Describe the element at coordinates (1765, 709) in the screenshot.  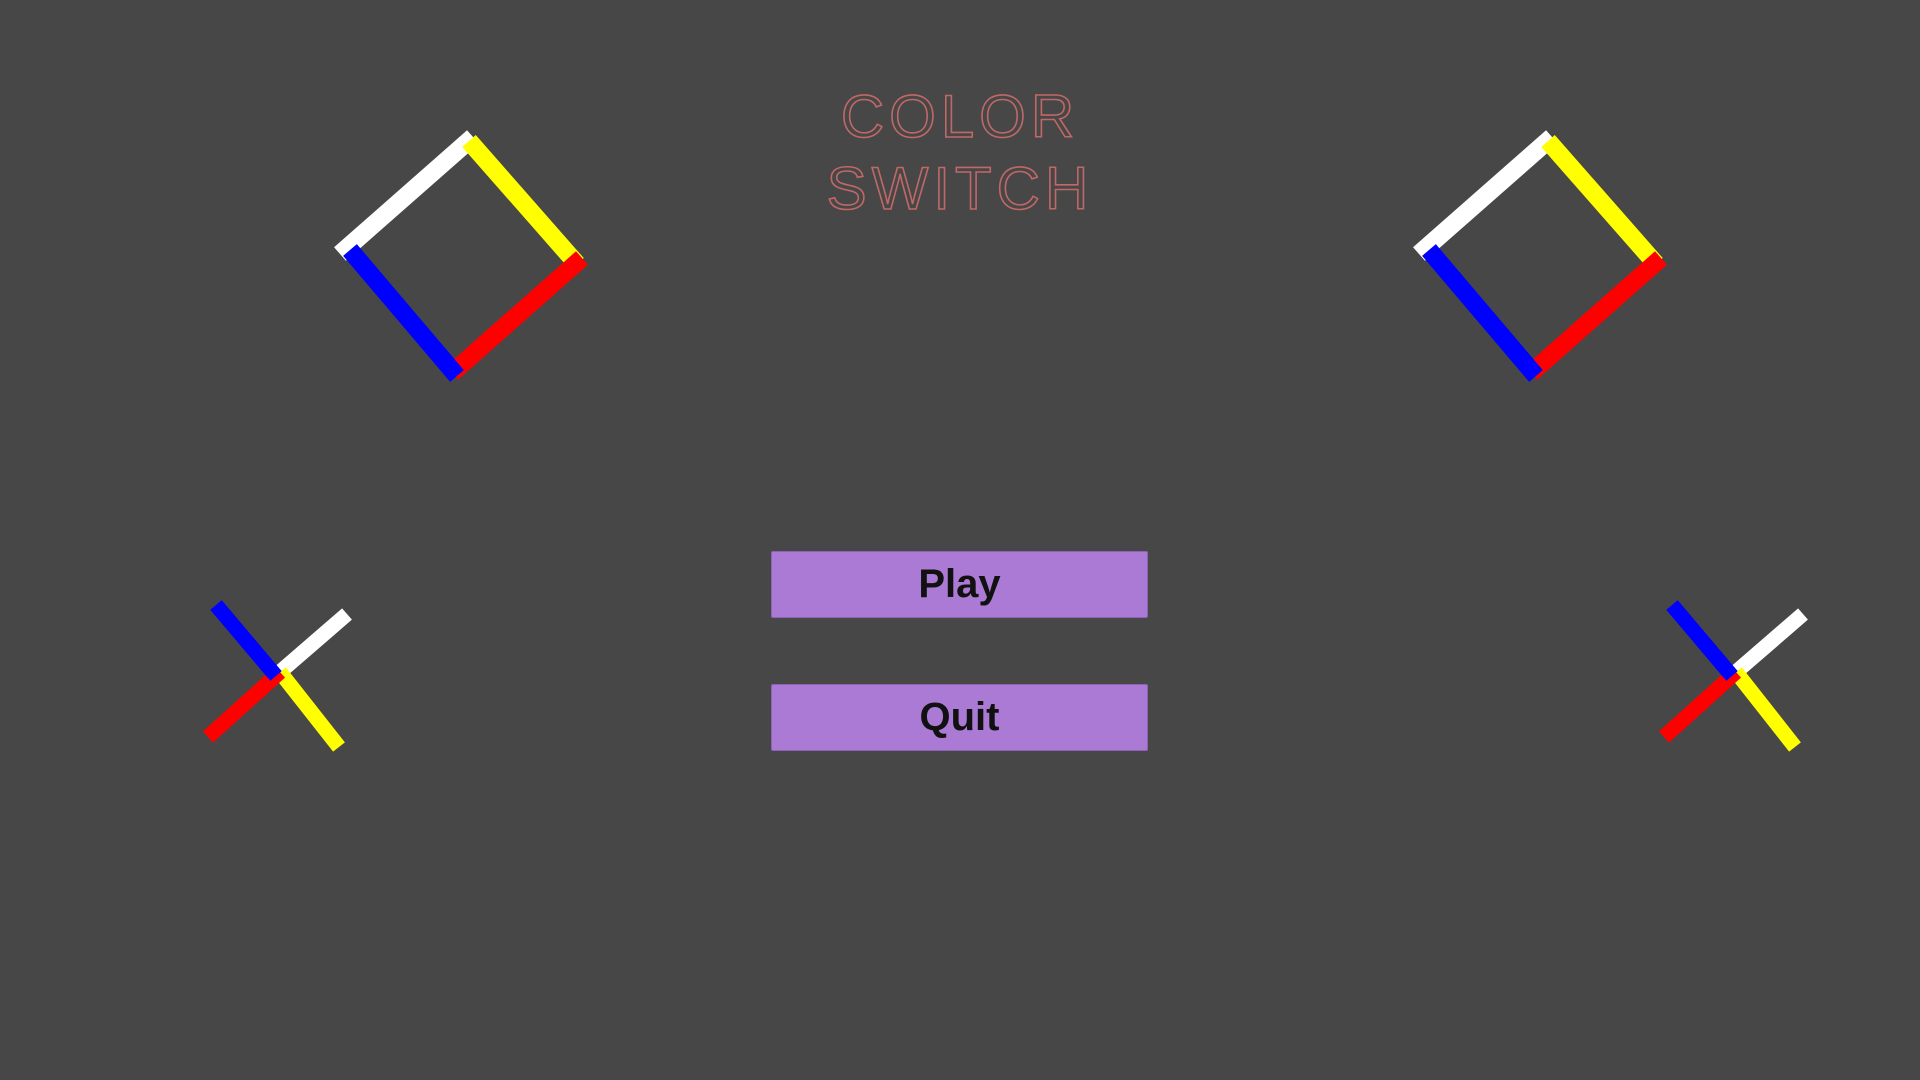
I see `cross-right-yellow-arm` at that location.